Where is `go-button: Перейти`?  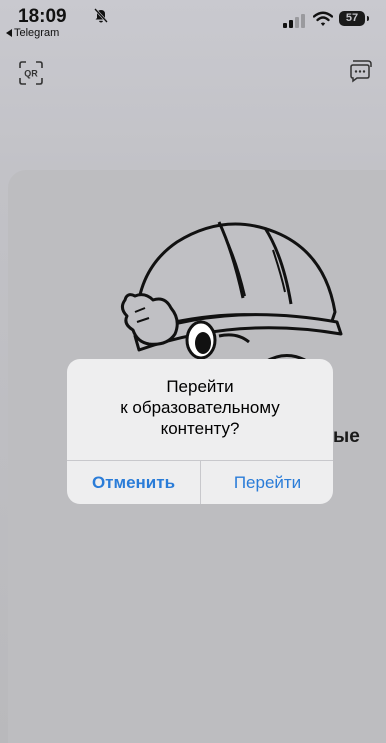
go-button: Перейти is located at coordinates (267, 482).